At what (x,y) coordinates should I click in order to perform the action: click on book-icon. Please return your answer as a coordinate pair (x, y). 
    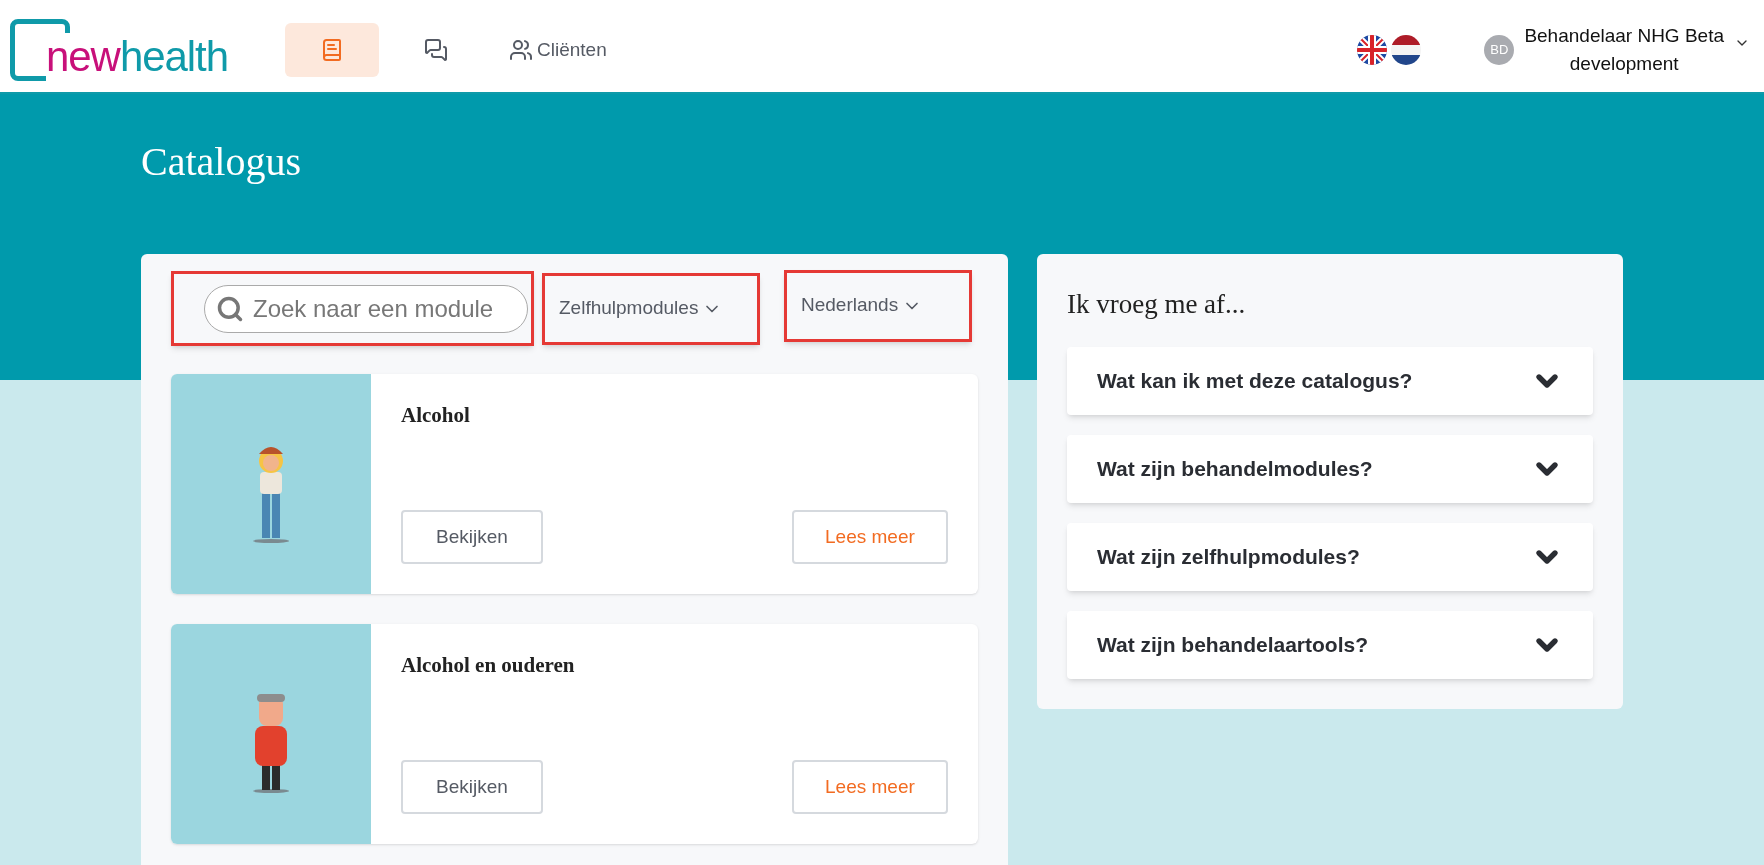
    Looking at the image, I should click on (332, 50).